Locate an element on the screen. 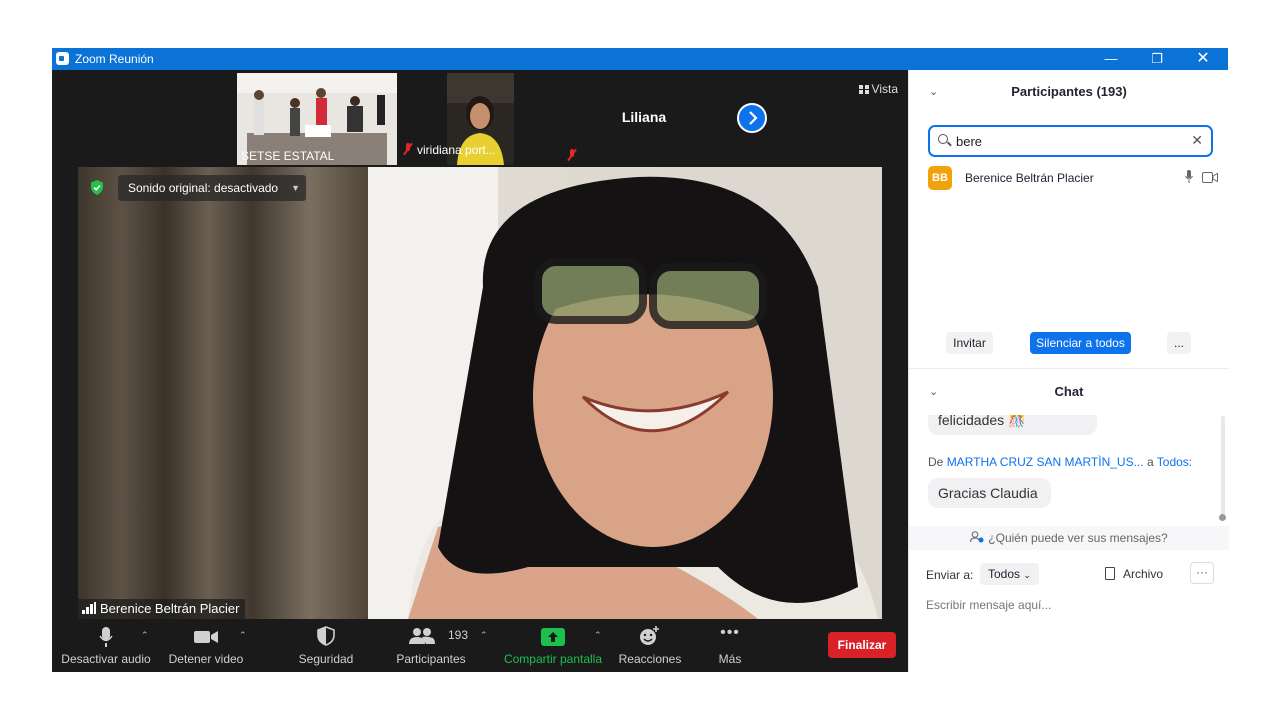  share-screen-icon is located at coordinates (553, 637).